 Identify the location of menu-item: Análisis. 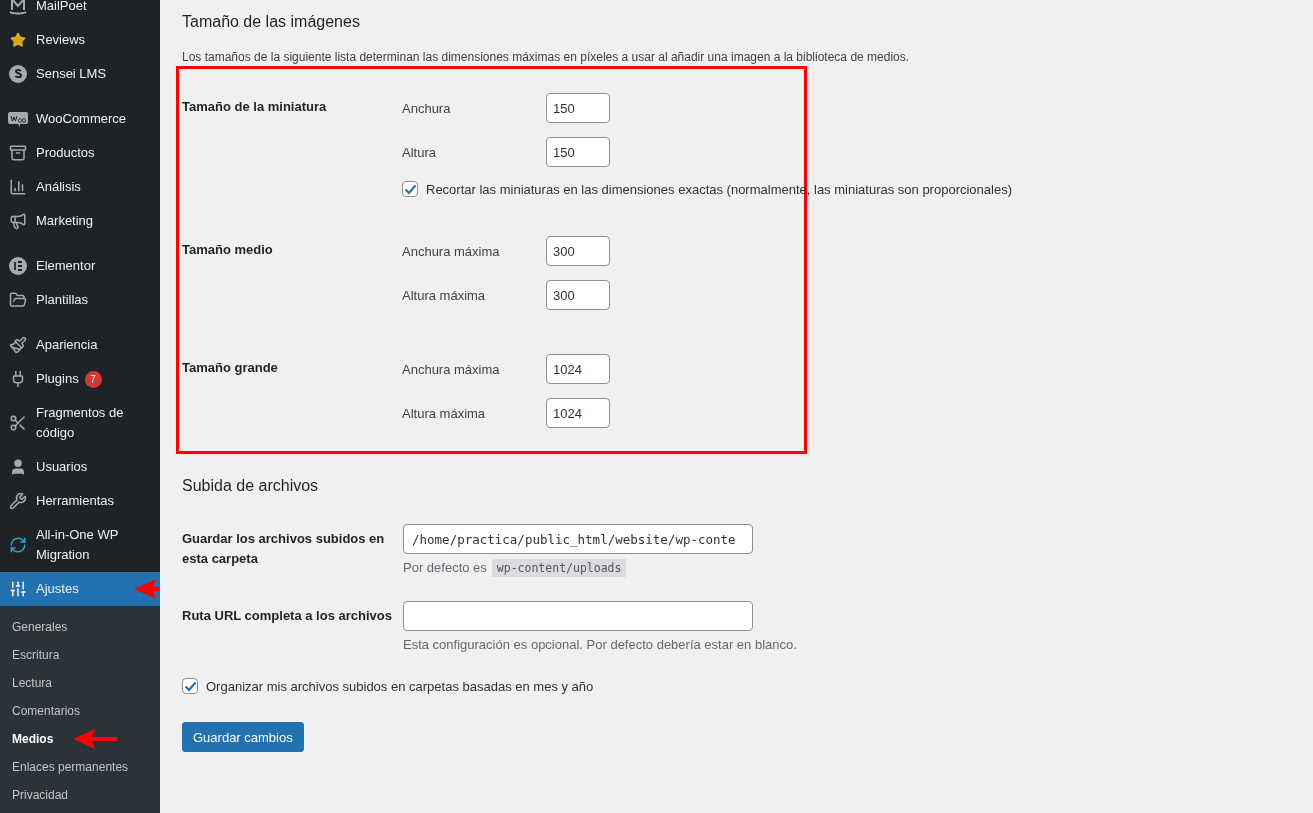
(80, 187).